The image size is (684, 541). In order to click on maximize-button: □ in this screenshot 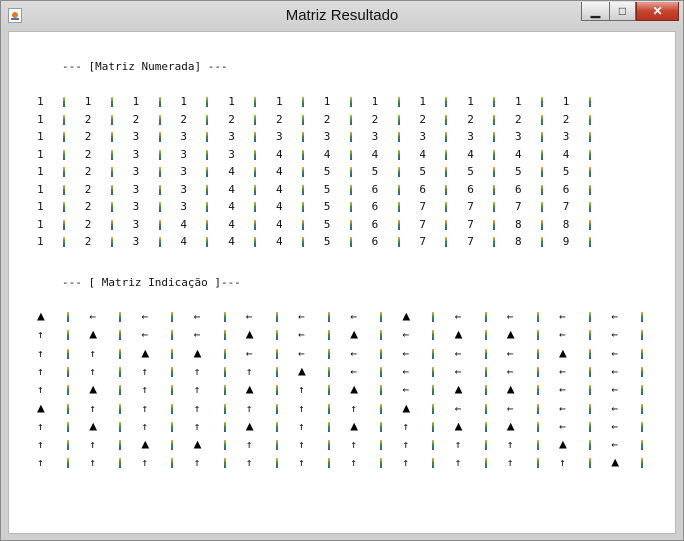, I will do `click(622, 11)`.